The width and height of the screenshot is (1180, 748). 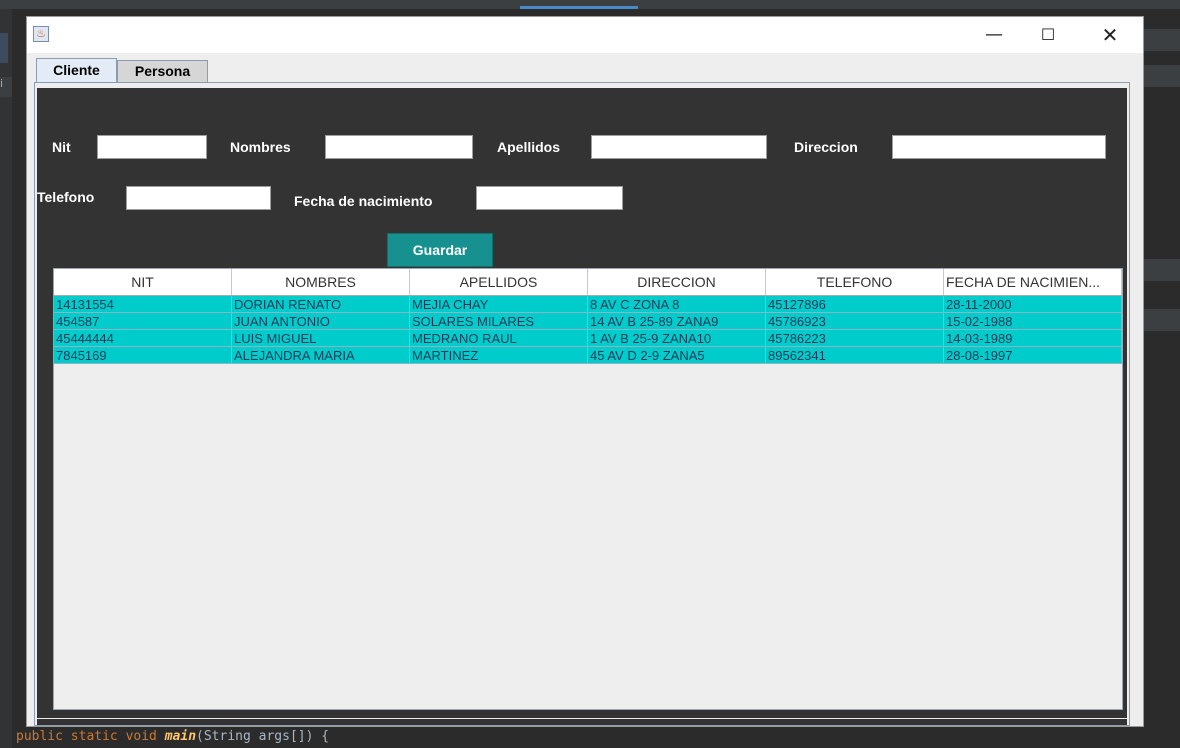 I want to click on nombres-field, so click(x=399, y=147).